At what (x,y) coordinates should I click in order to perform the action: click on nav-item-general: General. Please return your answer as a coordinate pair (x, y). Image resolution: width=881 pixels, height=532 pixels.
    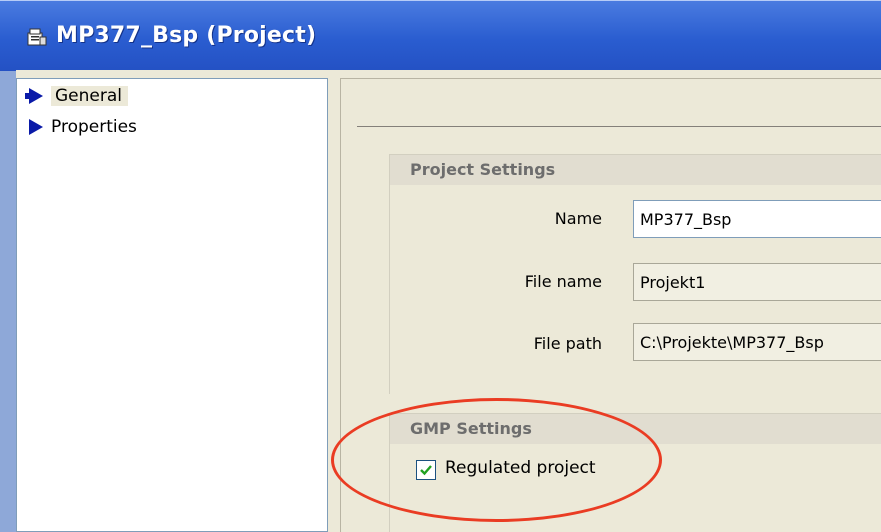
    Looking at the image, I should click on (75, 96).